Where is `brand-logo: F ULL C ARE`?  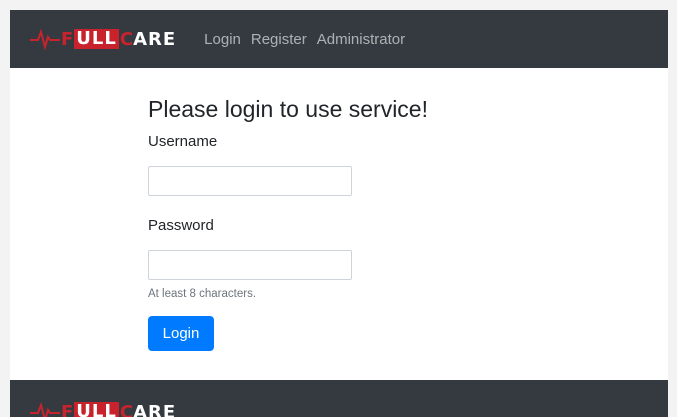
brand-logo: F ULL C ARE is located at coordinates (103, 39).